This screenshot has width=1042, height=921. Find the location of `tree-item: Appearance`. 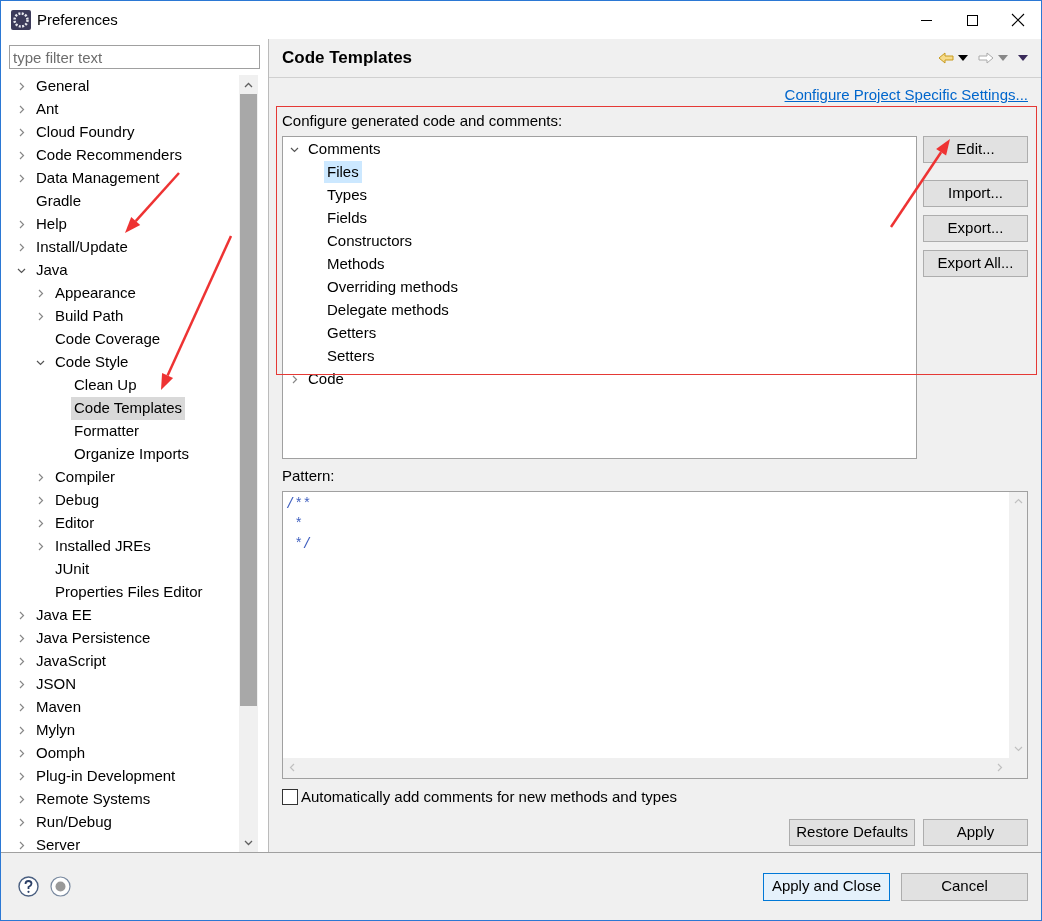

tree-item: Appearance is located at coordinates (95, 293).